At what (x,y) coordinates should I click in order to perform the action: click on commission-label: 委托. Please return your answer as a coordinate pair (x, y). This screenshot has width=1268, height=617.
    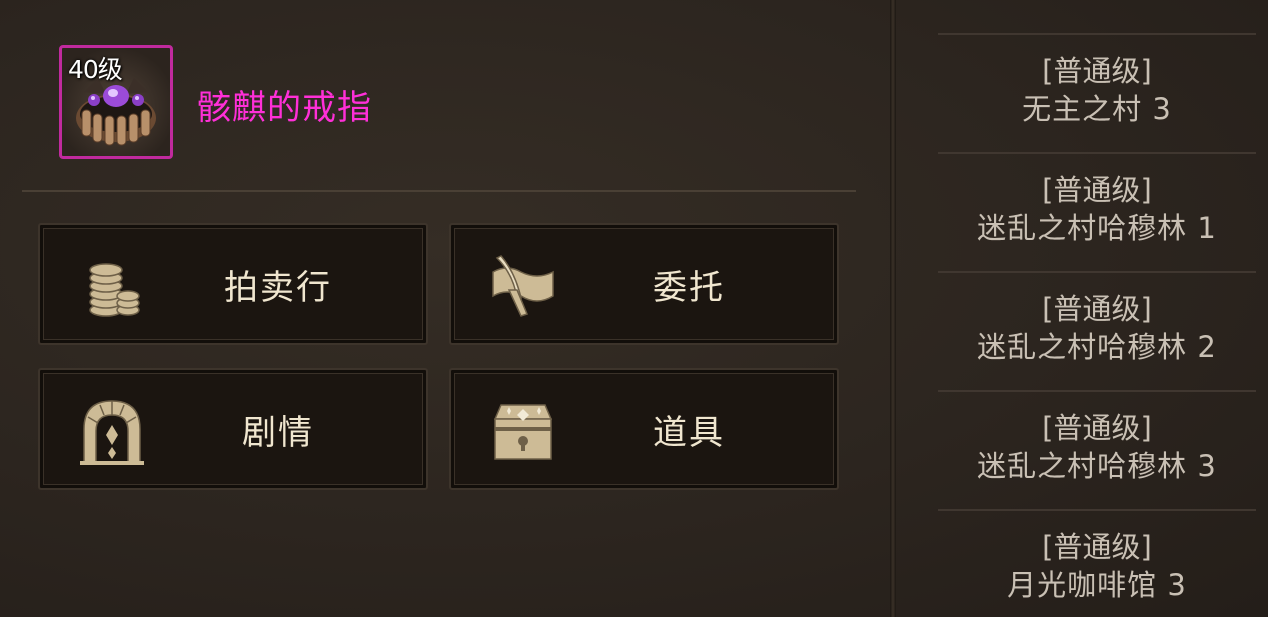
    Looking at the image, I should click on (689, 287).